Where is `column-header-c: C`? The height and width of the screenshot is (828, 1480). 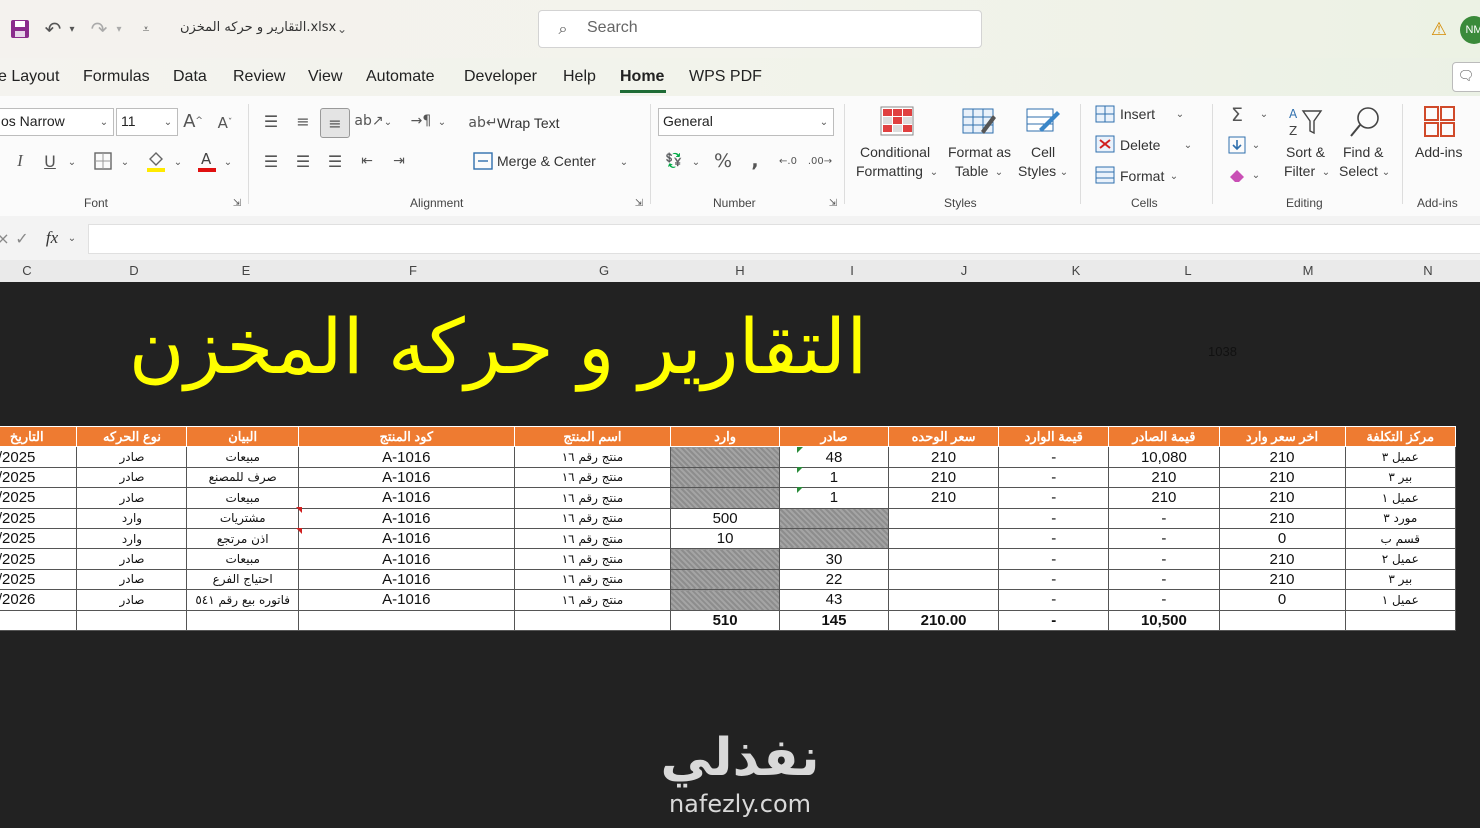
column-header-c: C is located at coordinates (39, 270).